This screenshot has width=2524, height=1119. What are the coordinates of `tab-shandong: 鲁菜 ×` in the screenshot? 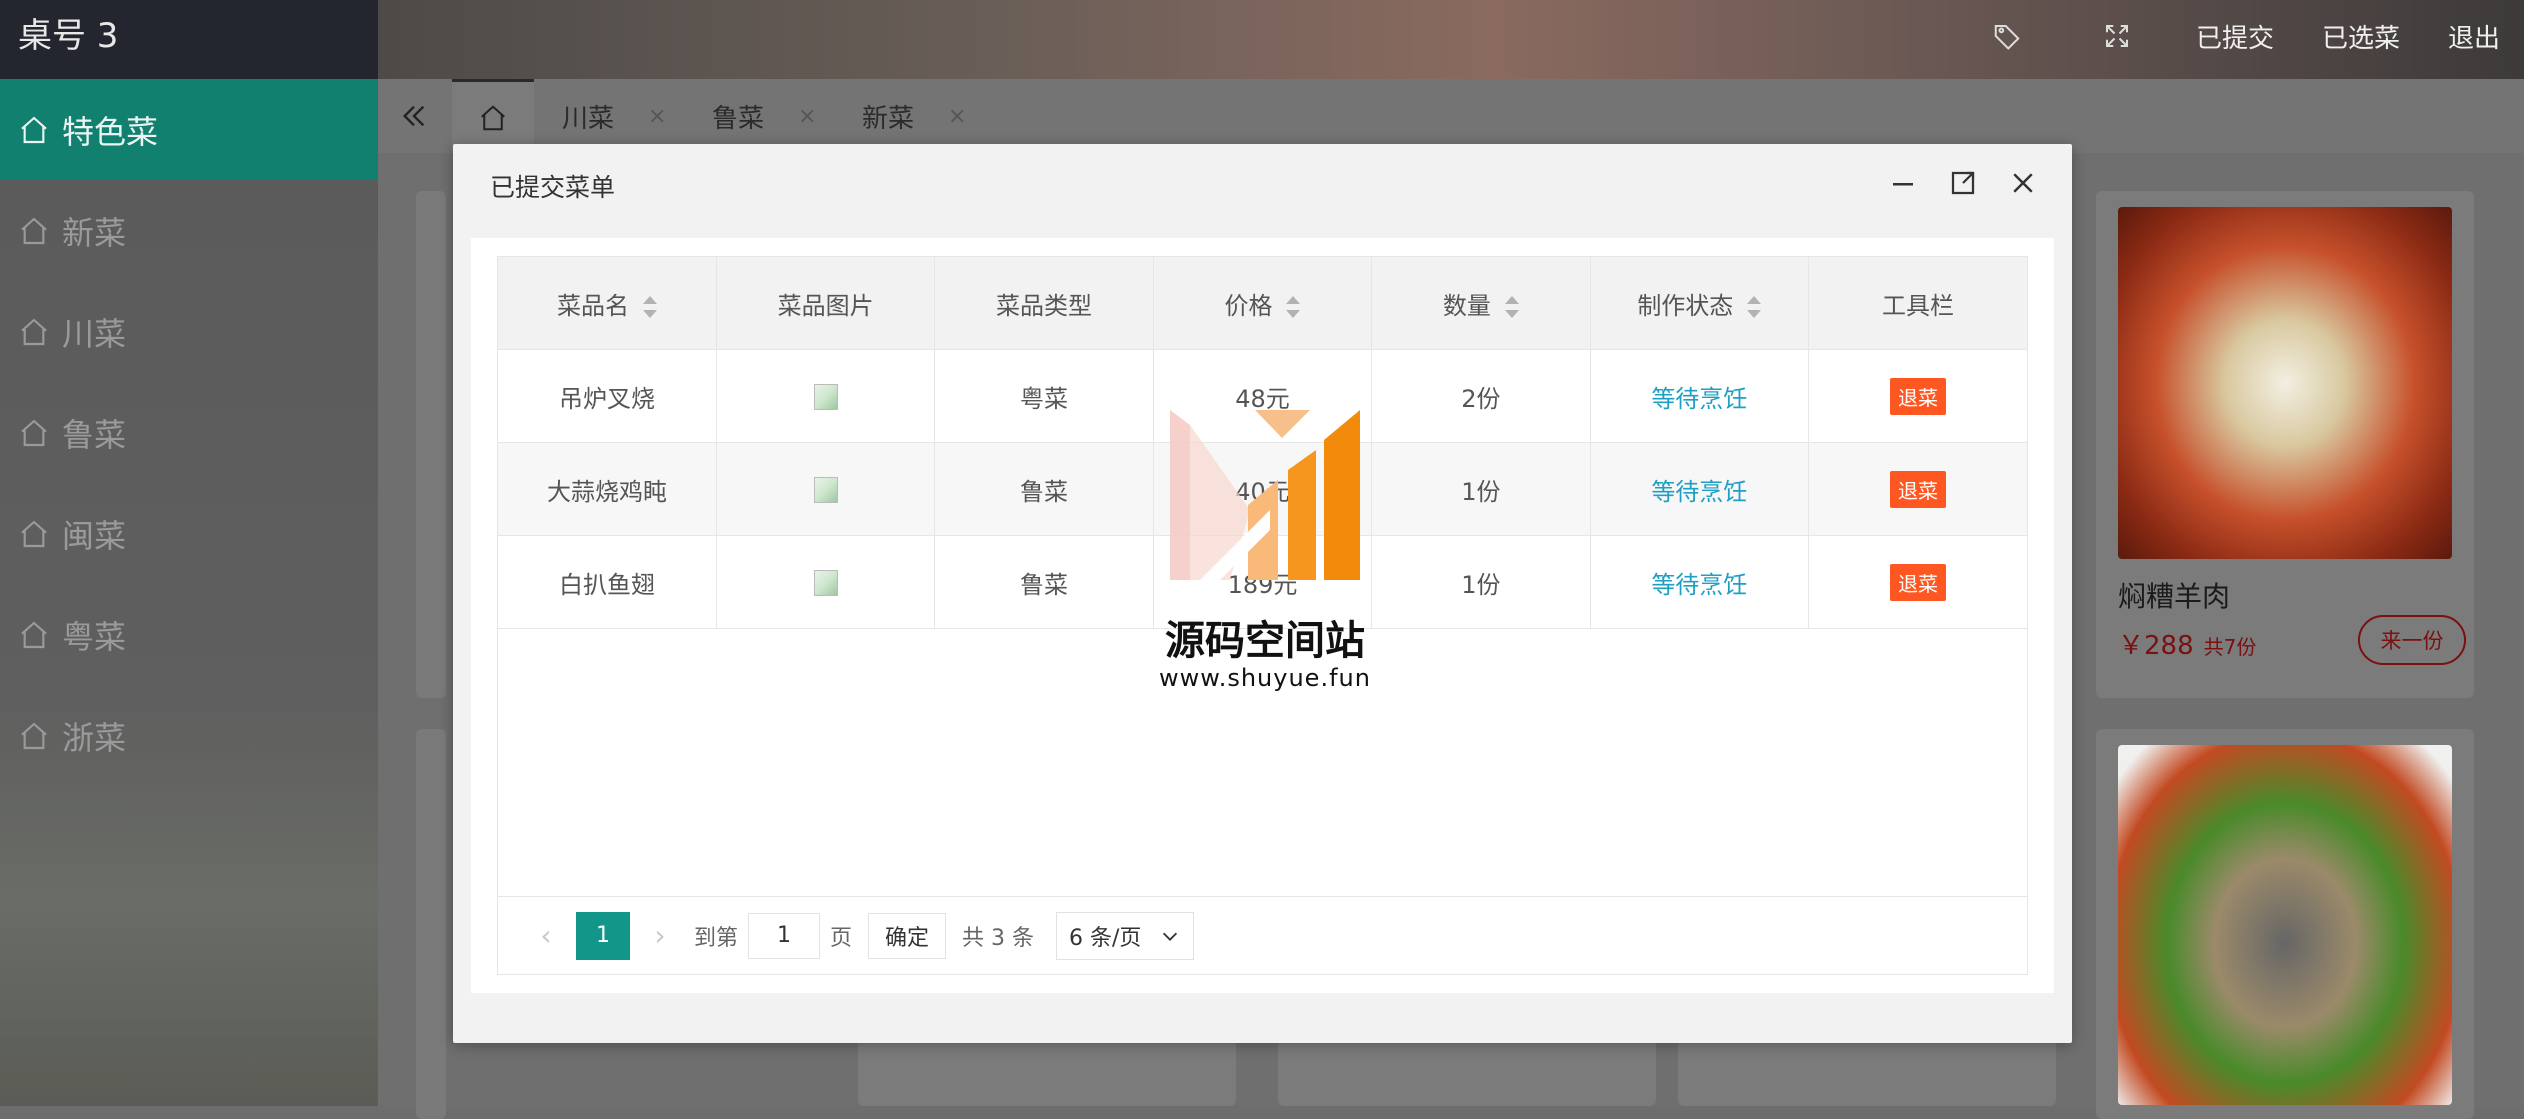 It's located at (764, 116).